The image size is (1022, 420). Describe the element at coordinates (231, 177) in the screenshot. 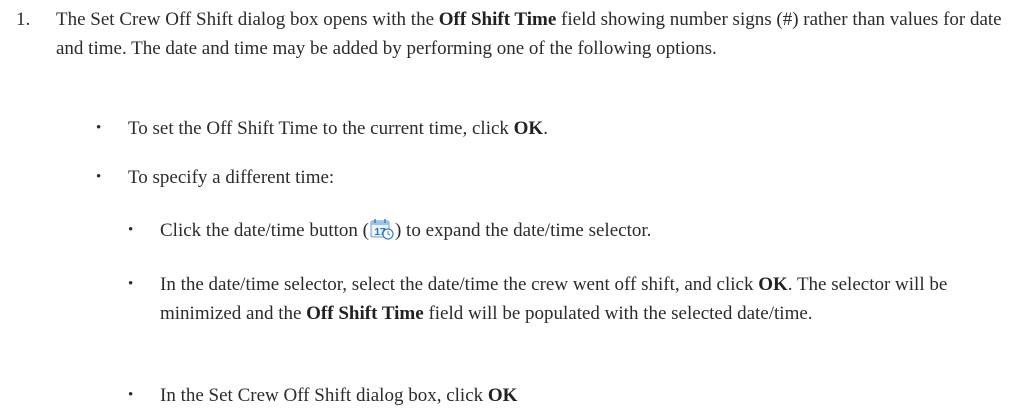

I see `option-text-part: To specify a different time:` at that location.